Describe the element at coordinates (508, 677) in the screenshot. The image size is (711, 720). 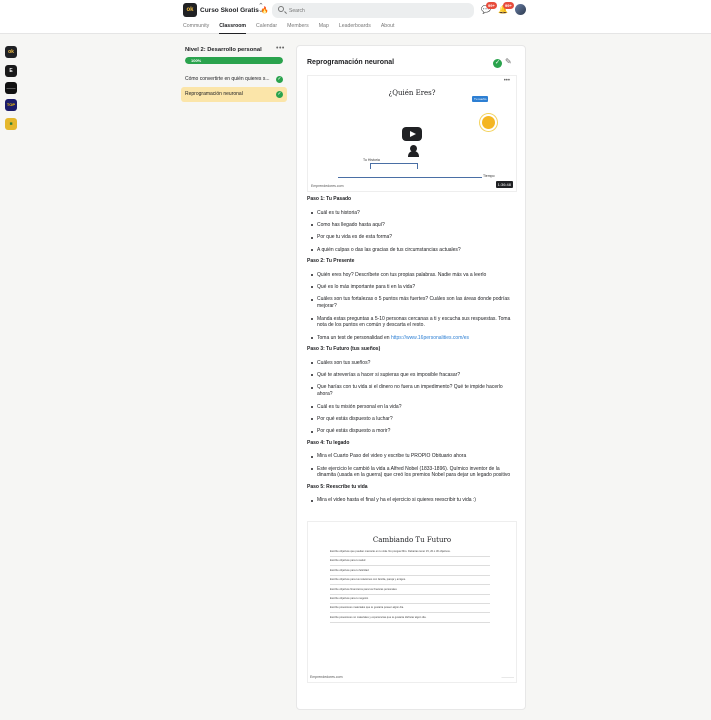
I see `worksheet-footer-mark: —————` at that location.